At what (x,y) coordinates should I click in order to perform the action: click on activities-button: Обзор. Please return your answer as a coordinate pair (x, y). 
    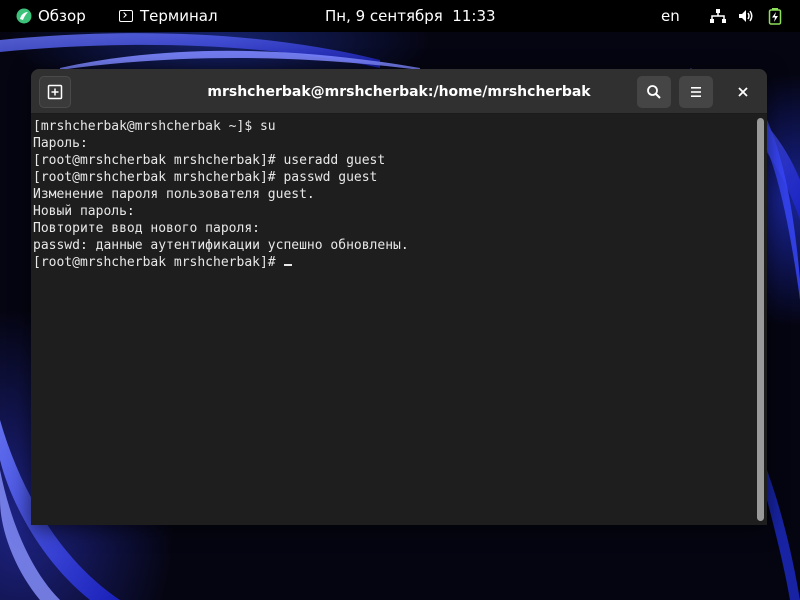
    Looking at the image, I should click on (51, 16).